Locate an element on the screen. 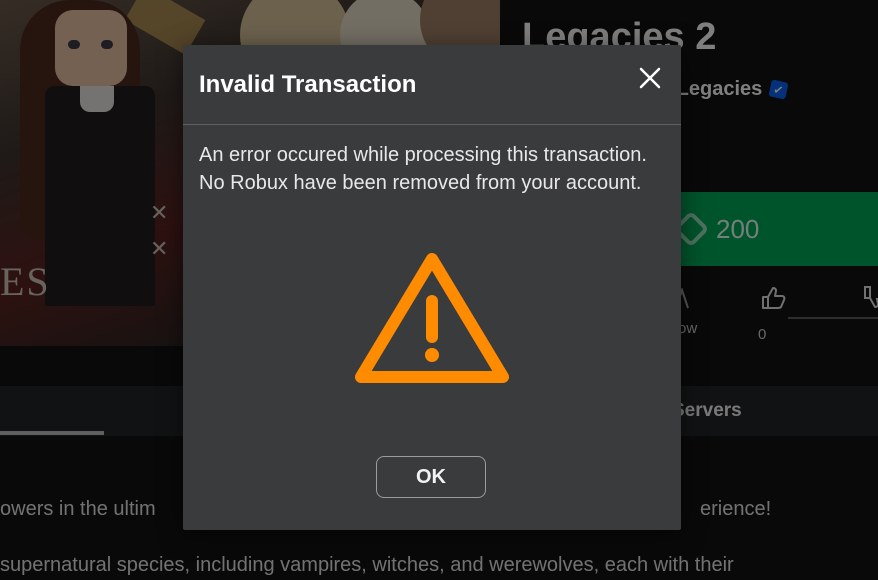 Image resolution: width=878 pixels, height=580 pixels. warning-icon is located at coordinates (432, 318).